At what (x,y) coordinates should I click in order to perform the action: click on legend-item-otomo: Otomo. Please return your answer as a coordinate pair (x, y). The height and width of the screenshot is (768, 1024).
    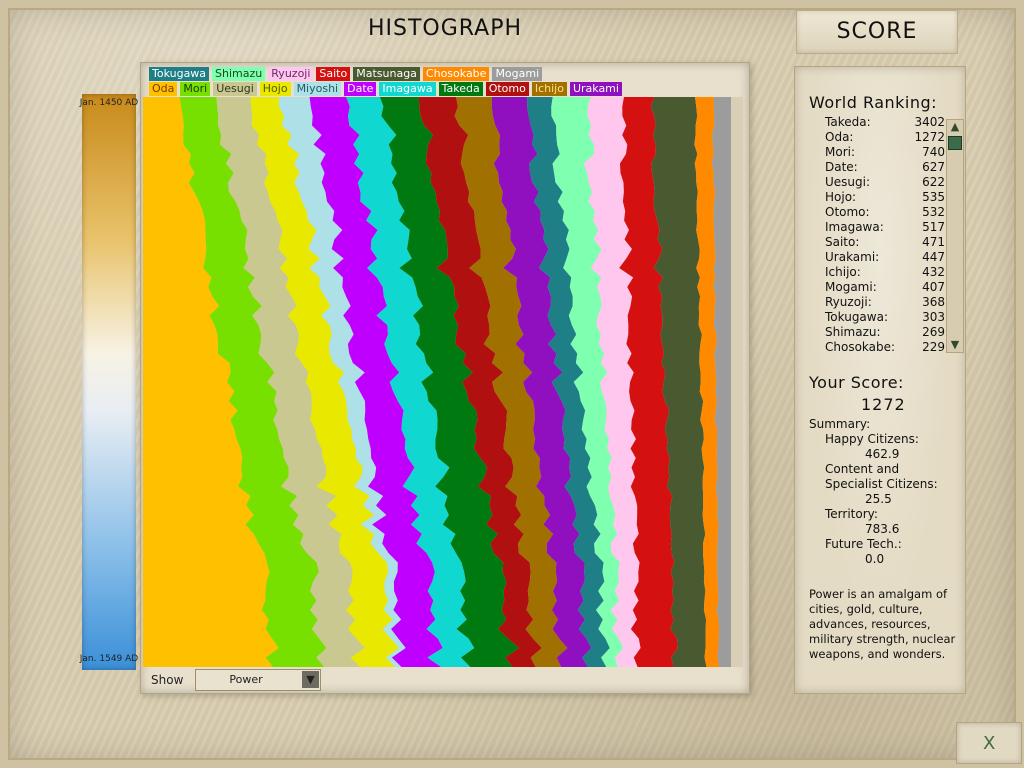
    Looking at the image, I should click on (507, 89).